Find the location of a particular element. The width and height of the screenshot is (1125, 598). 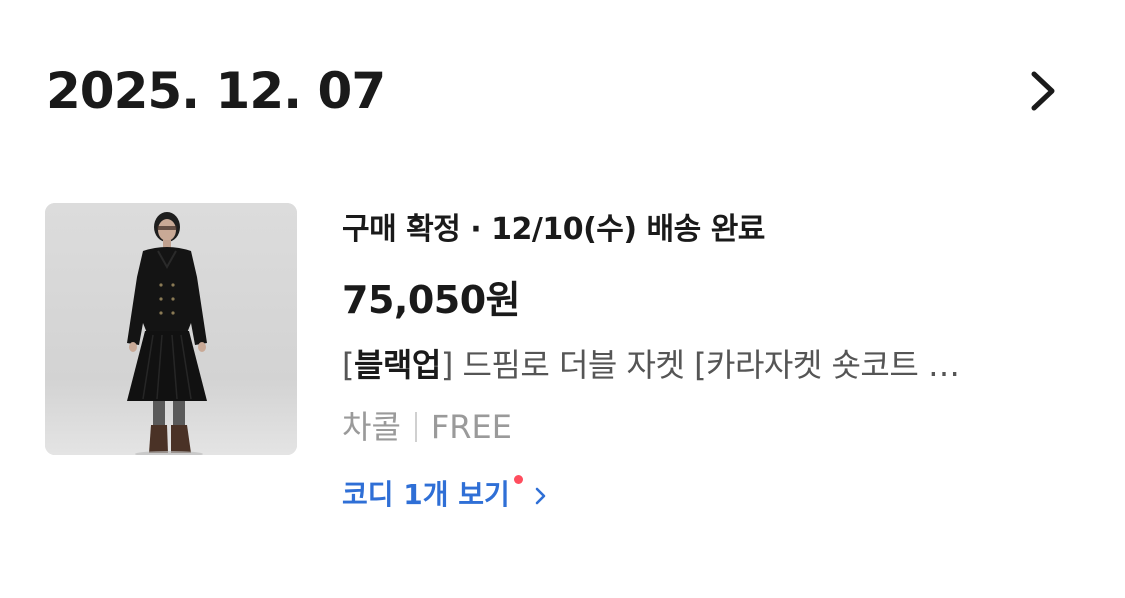

product-brand: 블랙업 is located at coordinates (397, 365).